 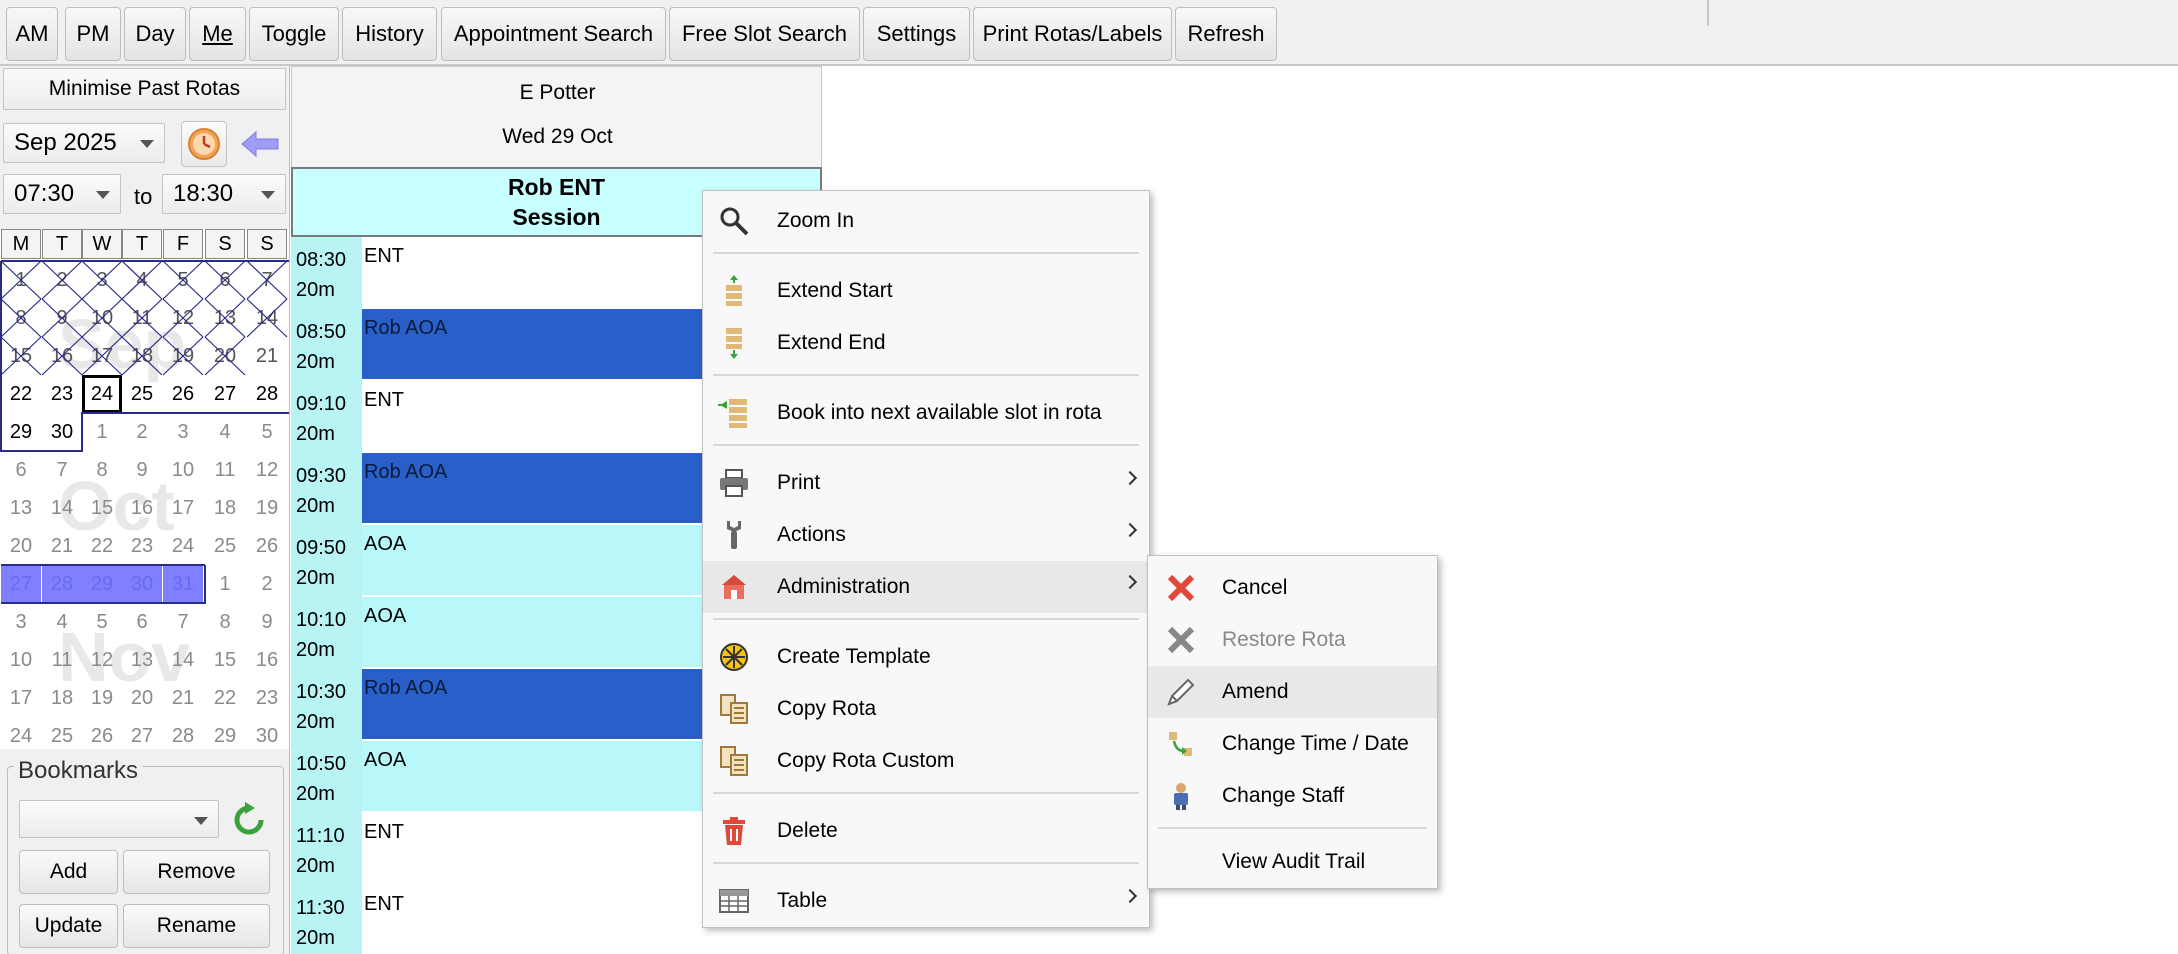 I want to click on slot-row: 10:10 20m AOA, so click(x=501, y=633).